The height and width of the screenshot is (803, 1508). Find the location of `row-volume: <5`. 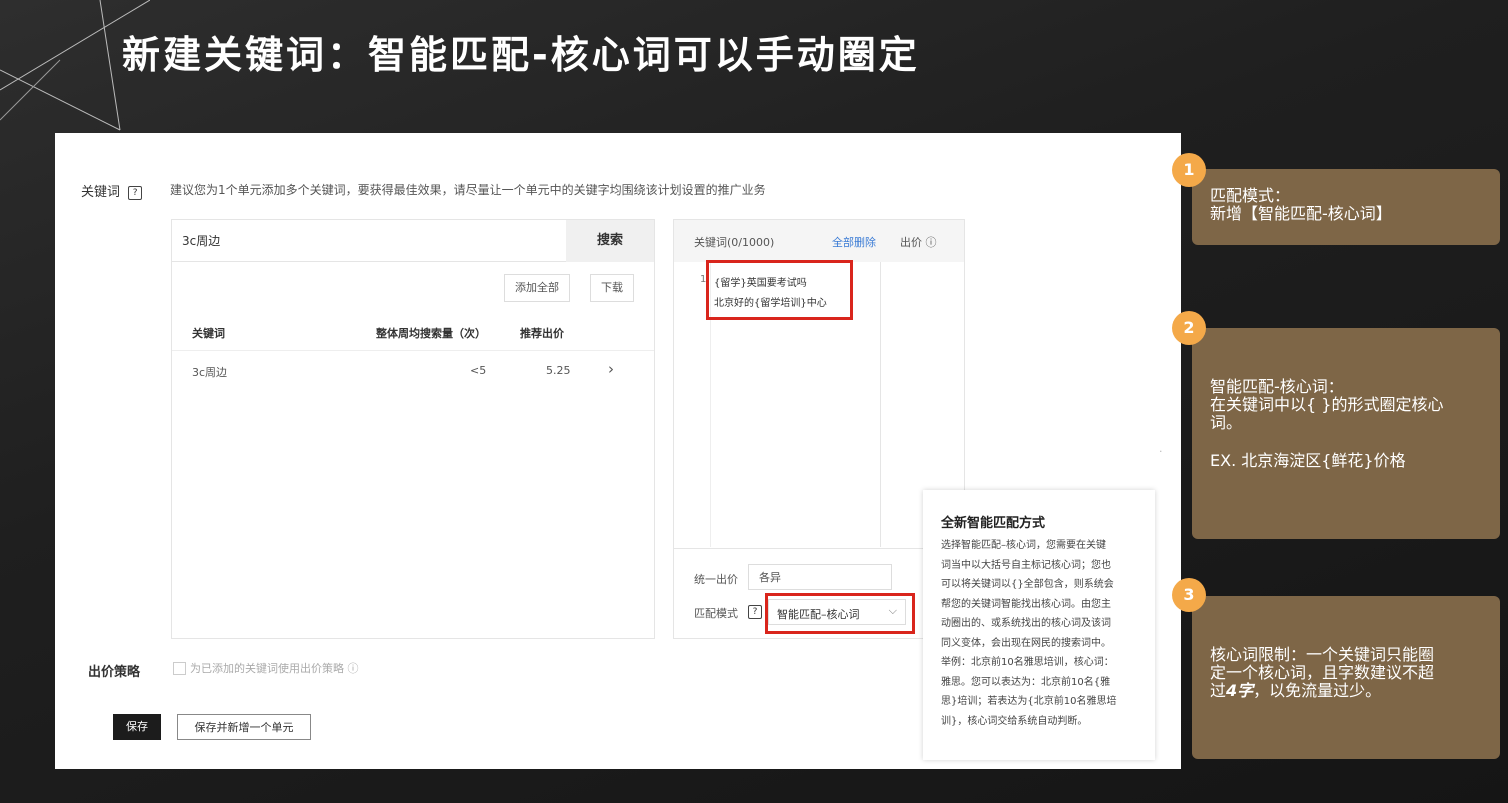

row-volume: <5 is located at coordinates (478, 370).